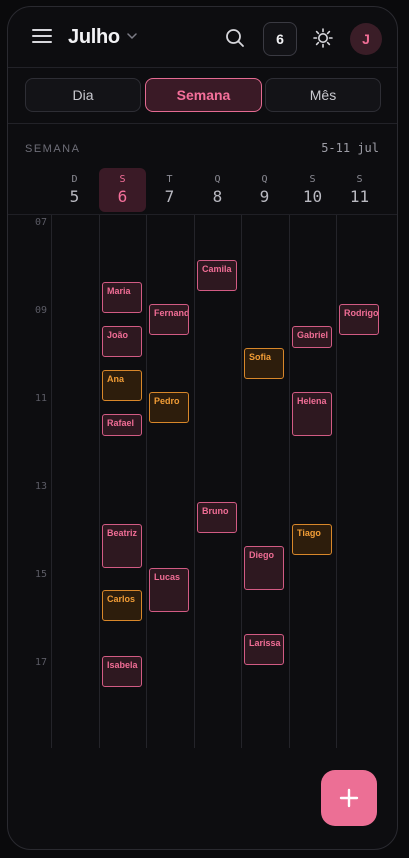 This screenshot has width=409, height=858. I want to click on view-tabs: Dia Semana Mês, so click(202, 96).